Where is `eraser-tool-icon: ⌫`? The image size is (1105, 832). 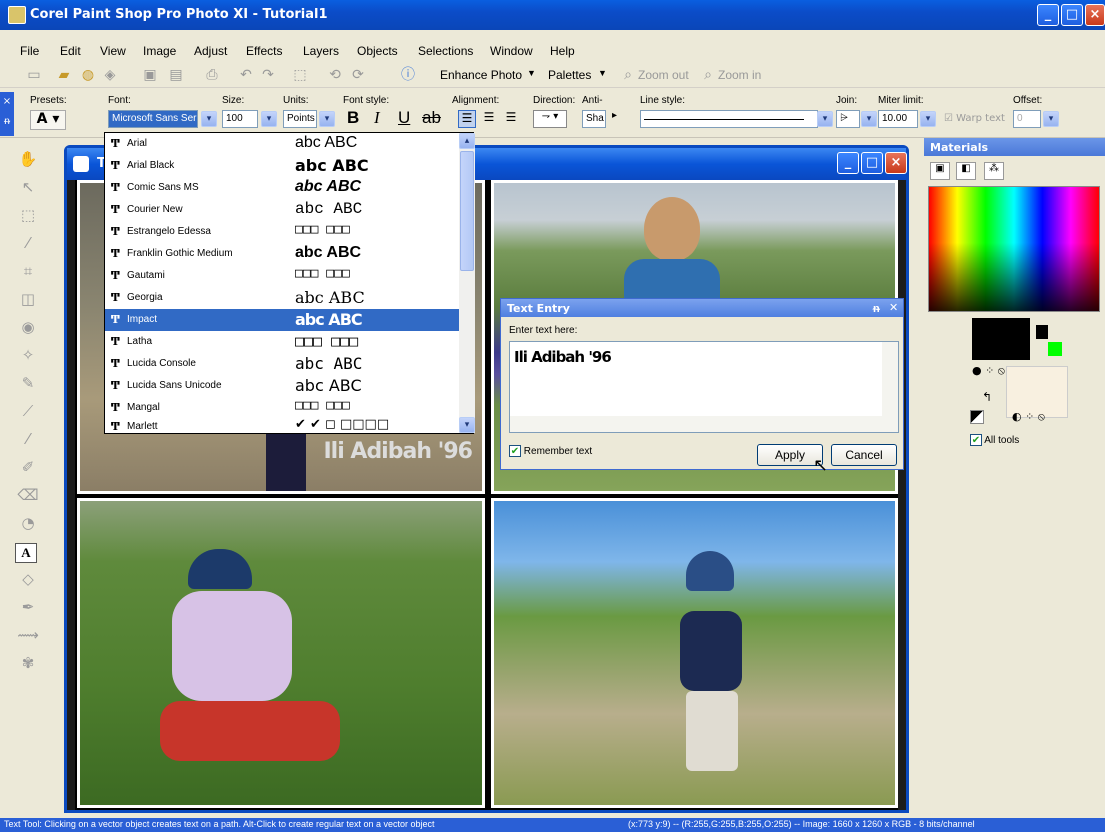 eraser-tool-icon: ⌫ is located at coordinates (28, 495).